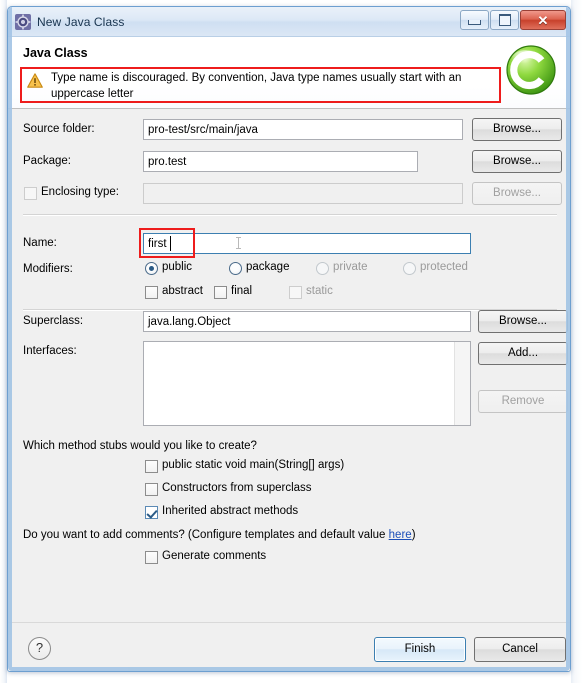  I want to click on stub-label-constructors: Constructors from superclass, so click(237, 488).